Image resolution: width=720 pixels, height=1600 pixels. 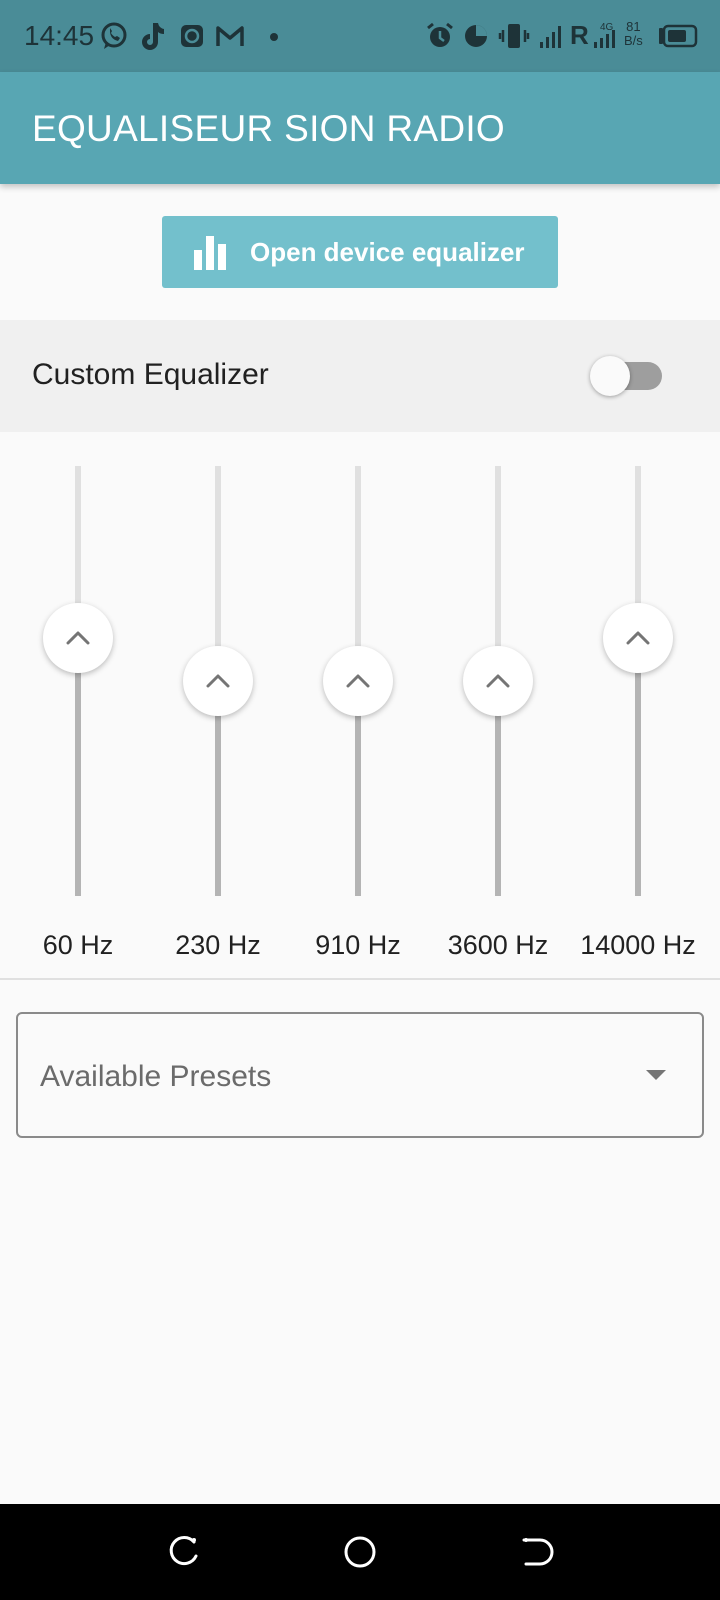 I want to click on data-usage-icon, so click(x=476, y=36).